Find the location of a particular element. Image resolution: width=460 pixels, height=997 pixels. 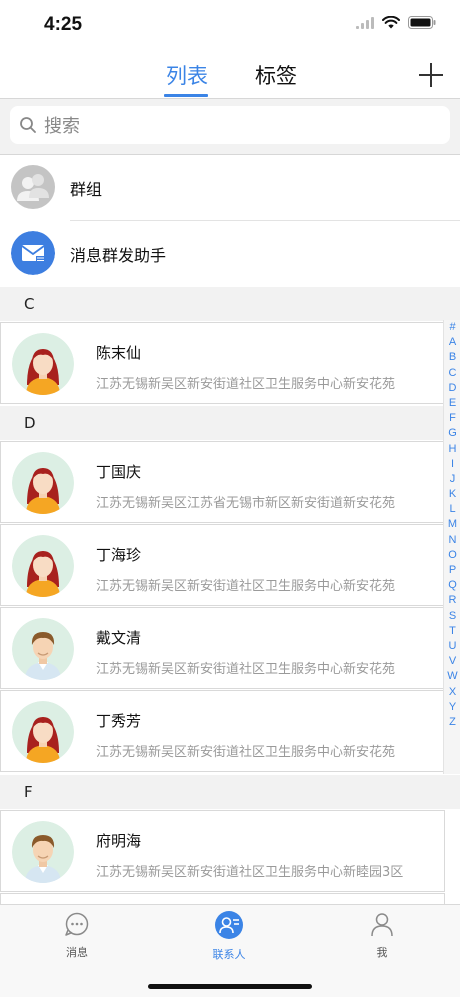

contact-card: 戴文清 江苏无锡新吴区新安街道社区卫生服务中心新安花苑 is located at coordinates (222, 648).